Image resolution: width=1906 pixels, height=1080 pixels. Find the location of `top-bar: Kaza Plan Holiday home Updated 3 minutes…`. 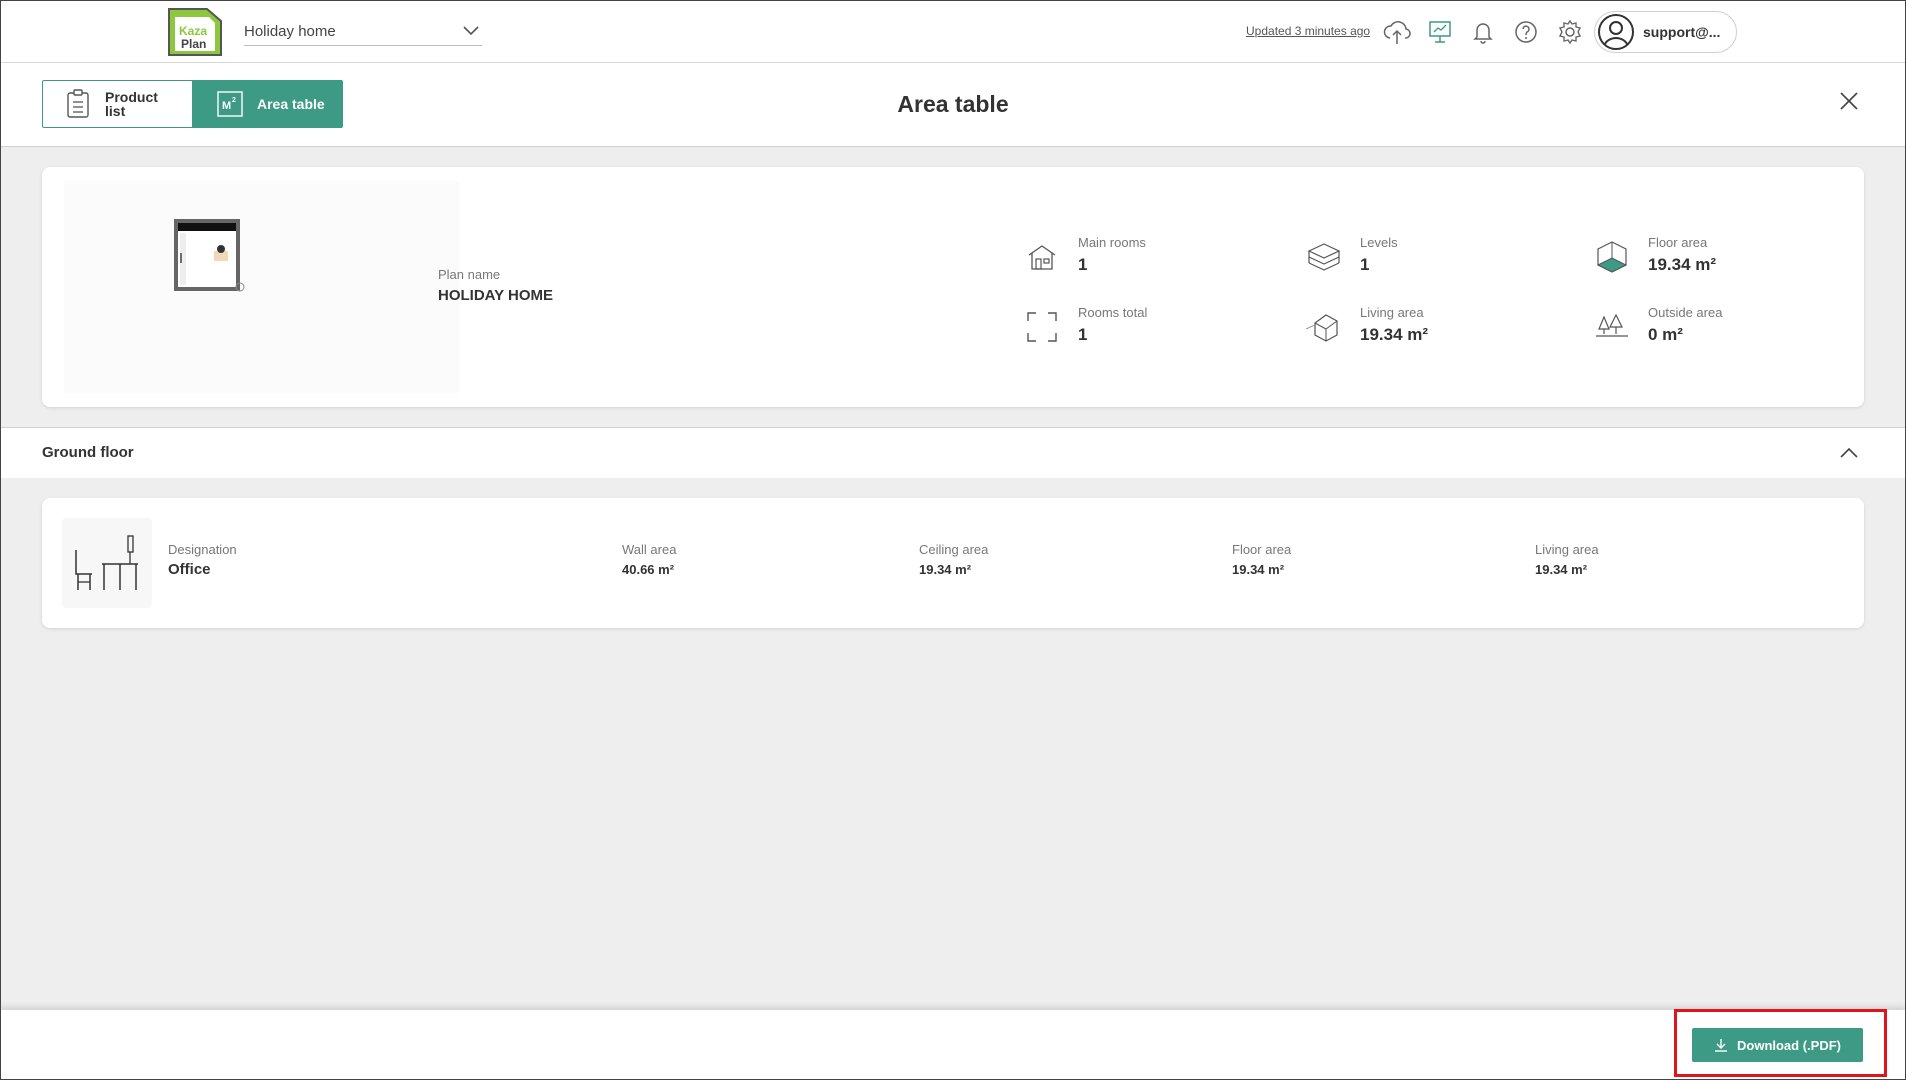

top-bar: Kaza Plan Holiday home Updated 3 minutes… is located at coordinates (953, 31).